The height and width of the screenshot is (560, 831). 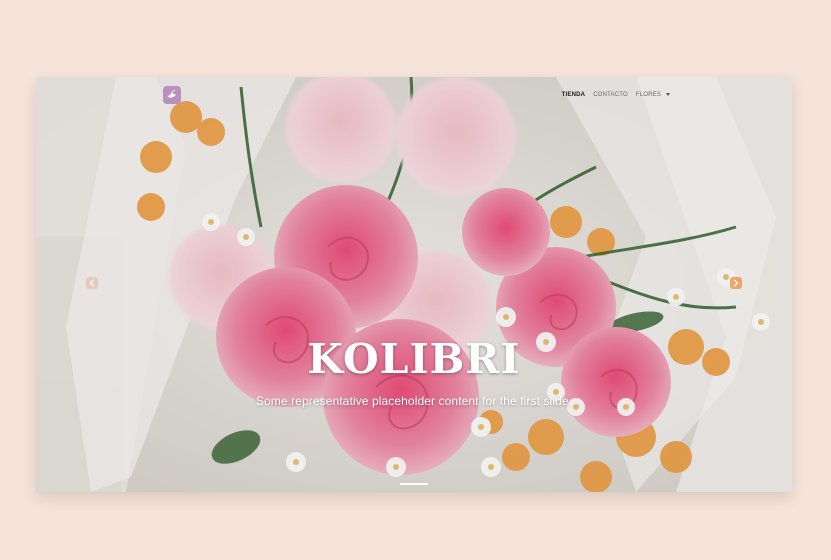 I want to click on carousel-next-button, so click(x=736, y=283).